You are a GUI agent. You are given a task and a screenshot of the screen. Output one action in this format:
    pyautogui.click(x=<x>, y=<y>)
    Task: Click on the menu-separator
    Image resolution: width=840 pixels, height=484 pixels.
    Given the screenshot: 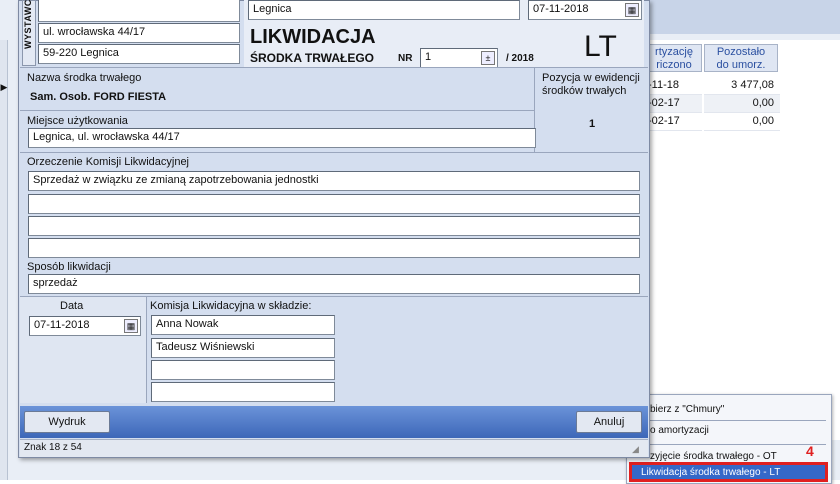 What is the action you would take?
    pyautogui.click(x=738, y=444)
    